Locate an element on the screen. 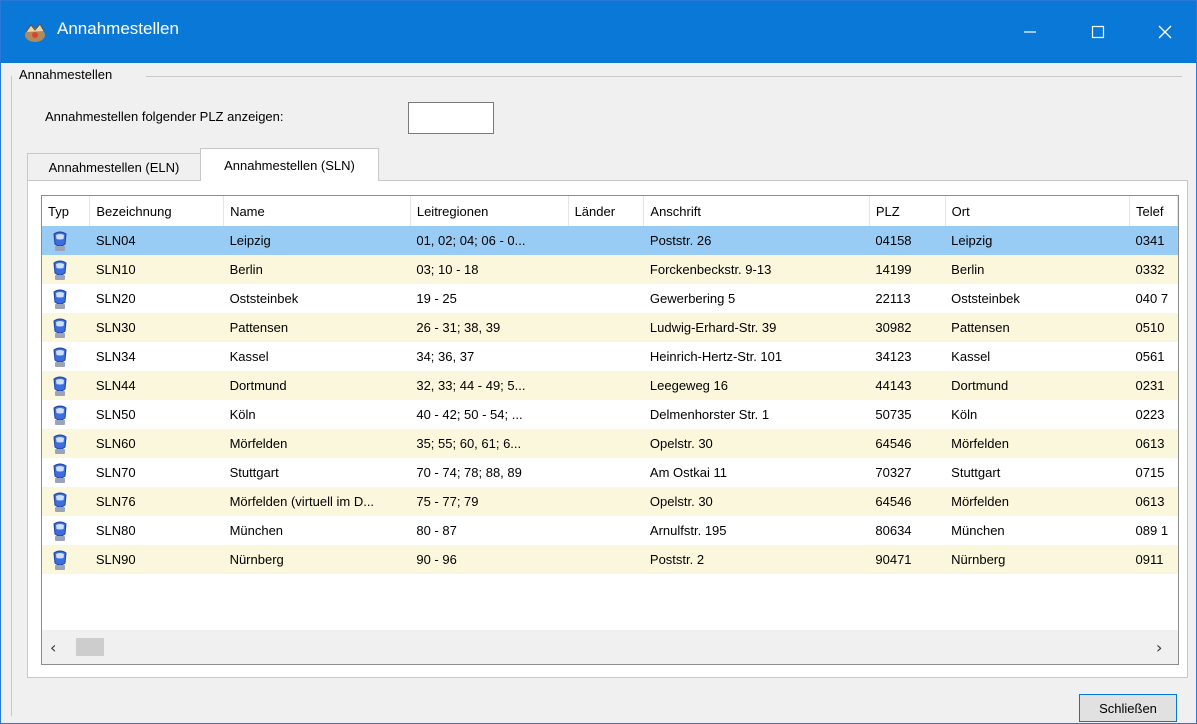  cell-leitregionen: 90 - 96 is located at coordinates (489, 559).